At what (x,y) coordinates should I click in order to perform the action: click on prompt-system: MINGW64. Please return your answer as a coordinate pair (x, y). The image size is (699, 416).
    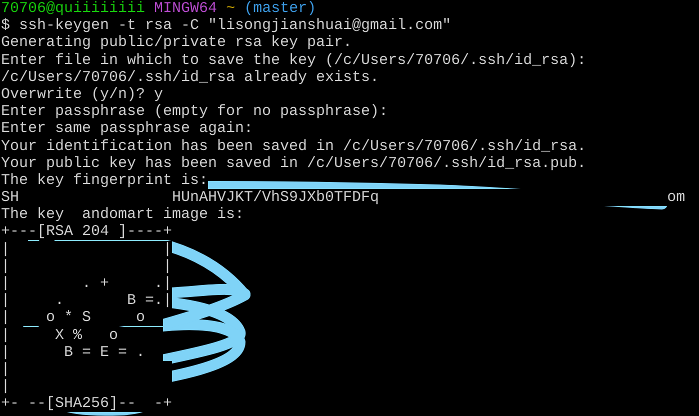
    Looking at the image, I should click on (186, 8).